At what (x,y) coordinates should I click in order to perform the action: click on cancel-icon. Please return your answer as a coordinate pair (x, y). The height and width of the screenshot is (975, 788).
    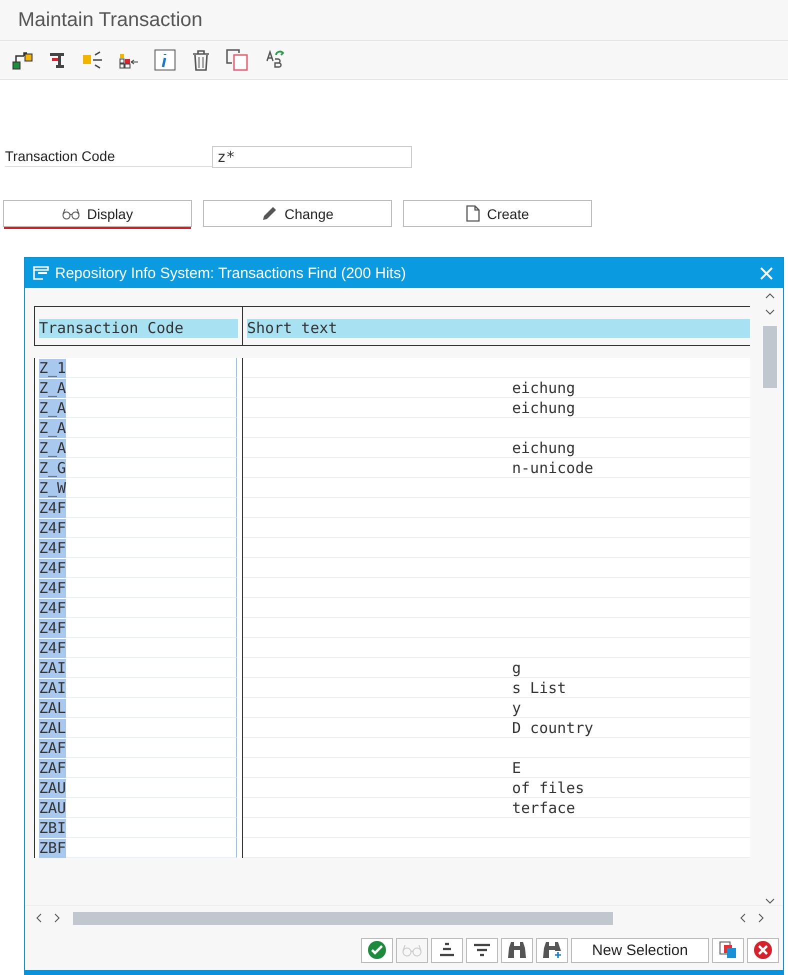
    Looking at the image, I should click on (763, 950).